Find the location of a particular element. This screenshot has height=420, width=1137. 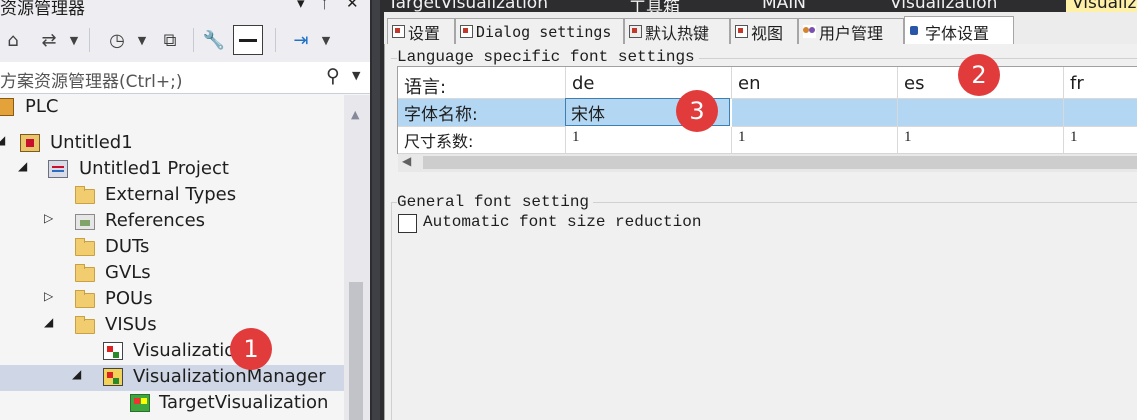

language-font-grid: 语言: de en es fr 字体名称: 尺寸系数: 1 1 1 1 is located at coordinates (767, 110).